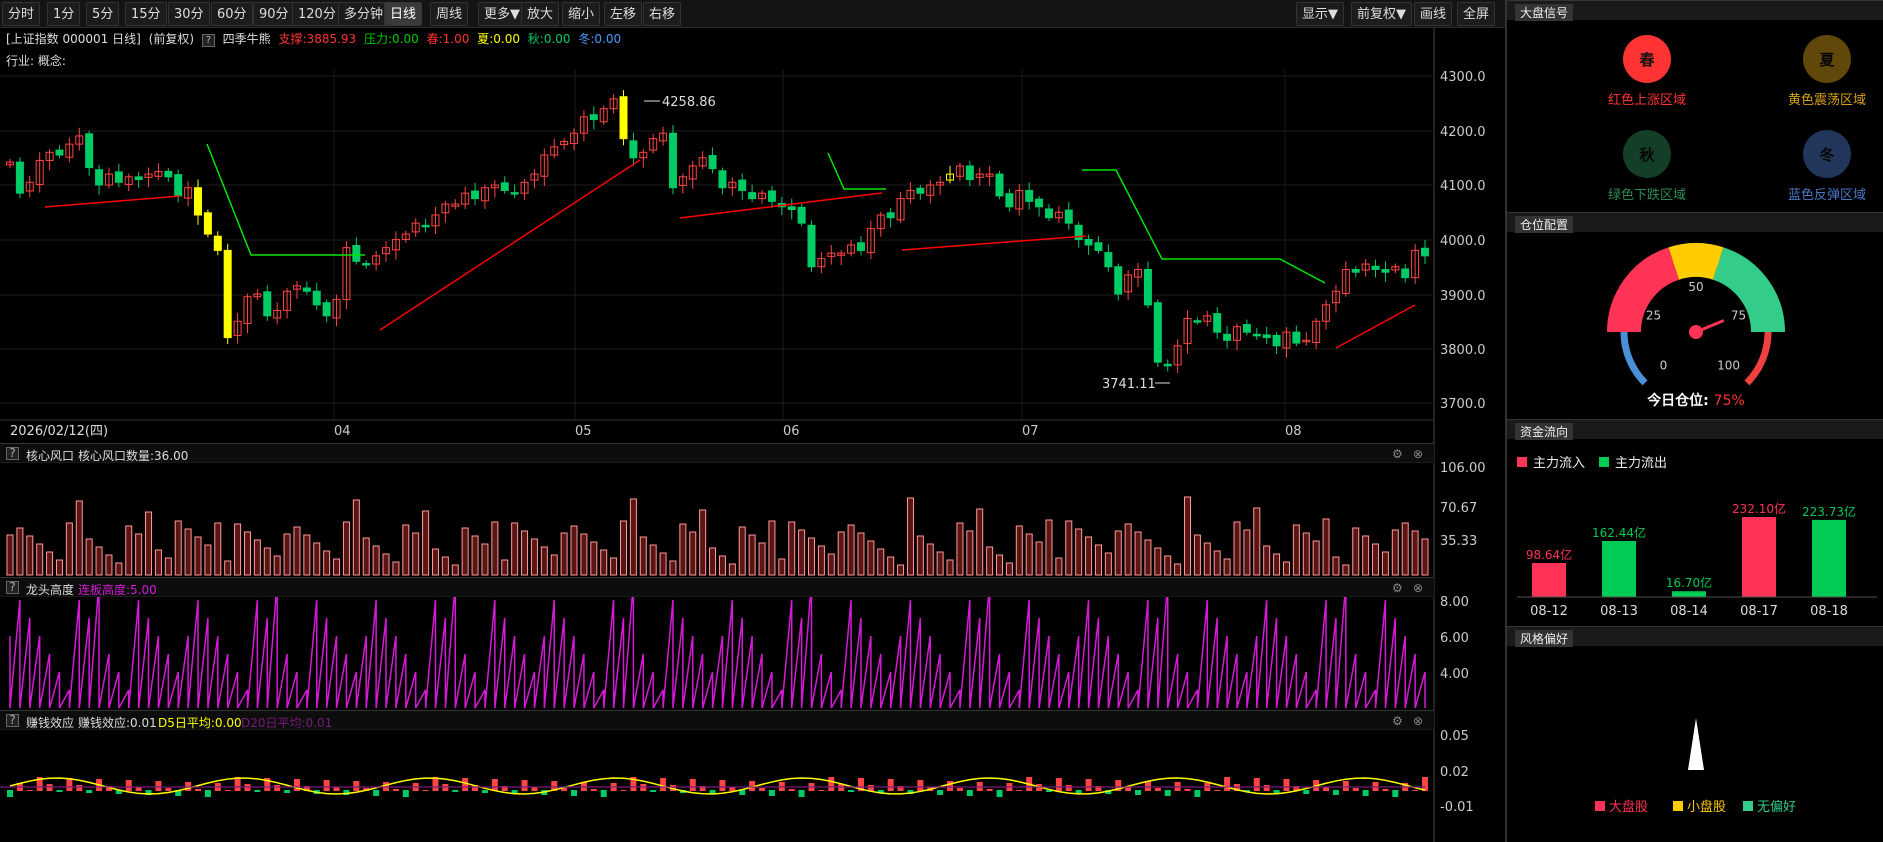  Describe the element at coordinates (1641, 463) in the screenshot. I see `legend-out-label: 主力流出` at that location.